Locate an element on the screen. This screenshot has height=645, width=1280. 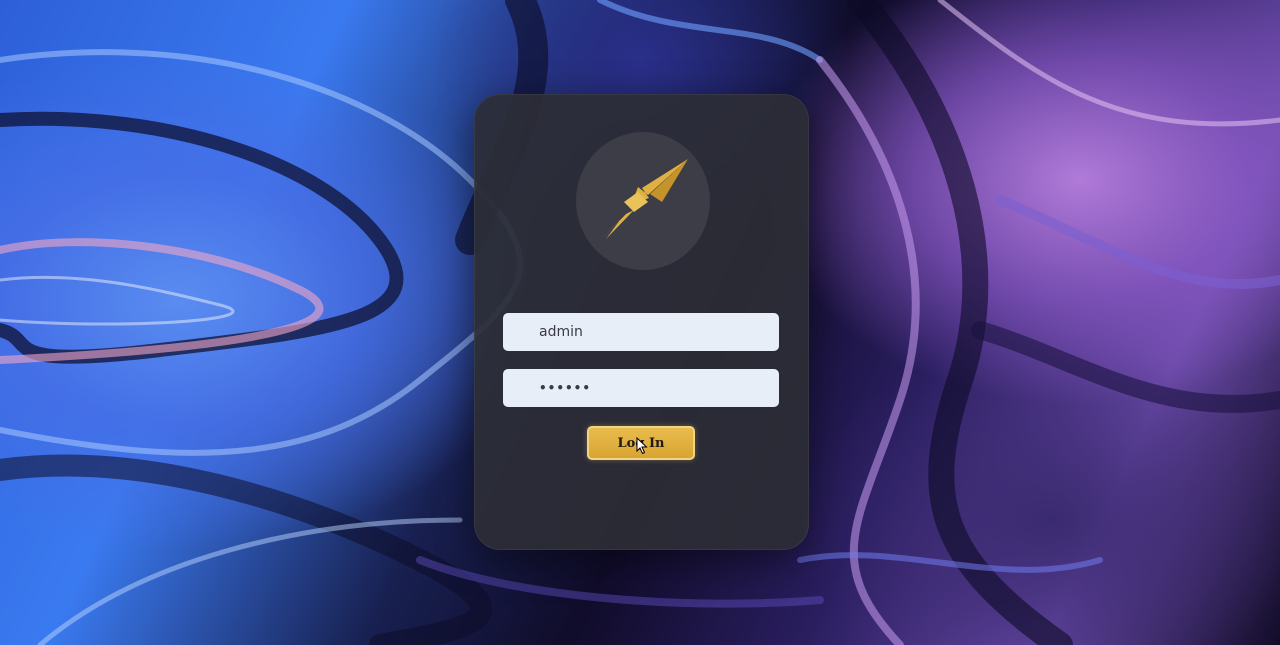
password-value: •••••• is located at coordinates (565, 388).